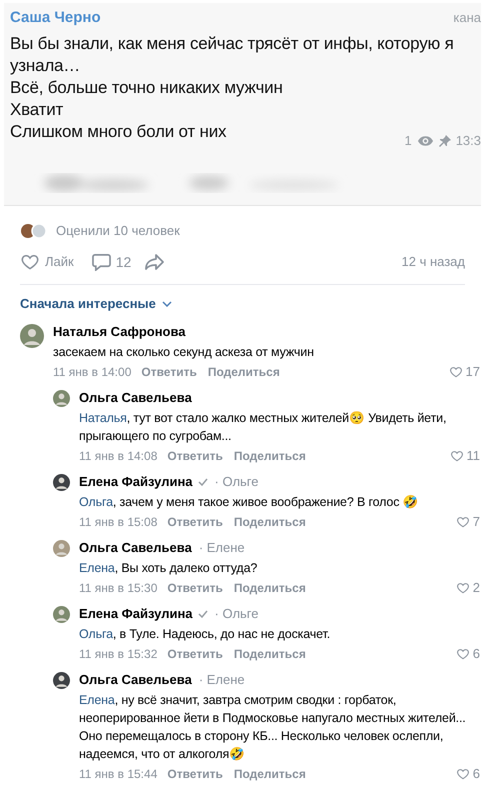  I want to click on like-count-button: 7, so click(468, 522).